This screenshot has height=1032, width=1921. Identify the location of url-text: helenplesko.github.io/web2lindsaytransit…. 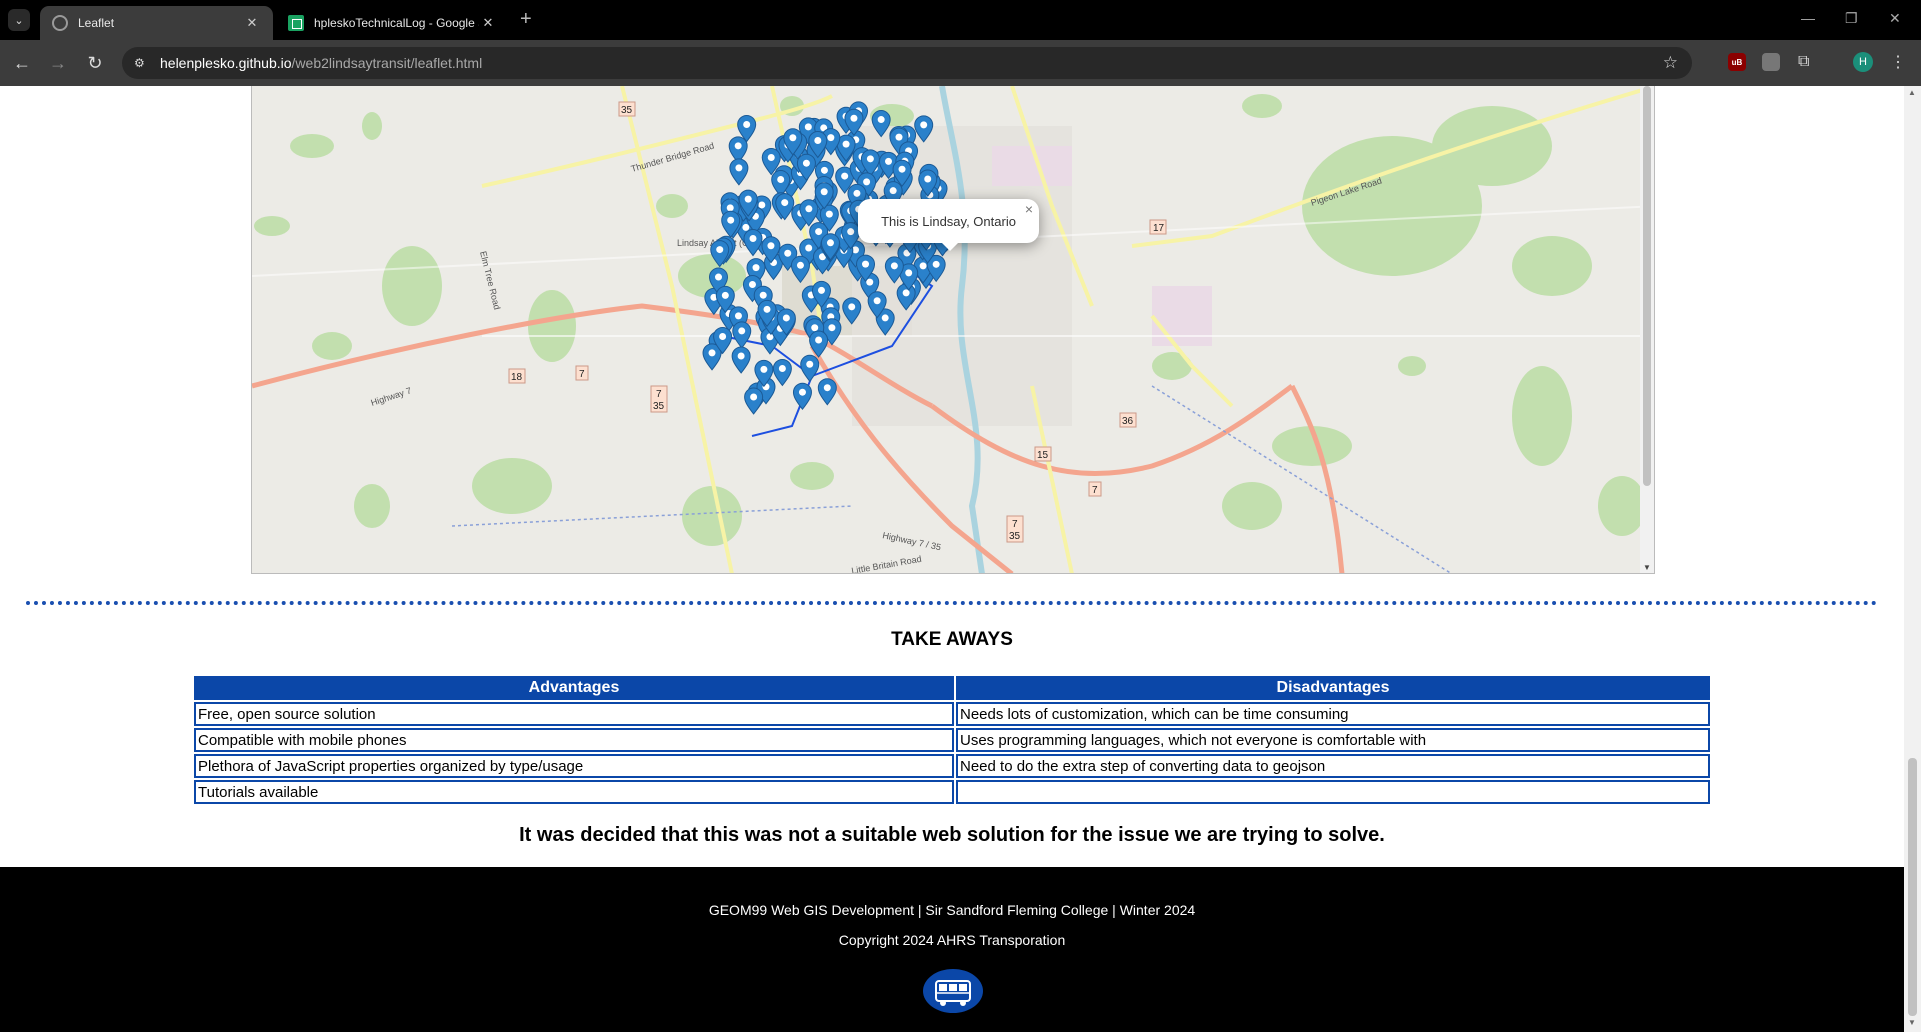
(321, 63).